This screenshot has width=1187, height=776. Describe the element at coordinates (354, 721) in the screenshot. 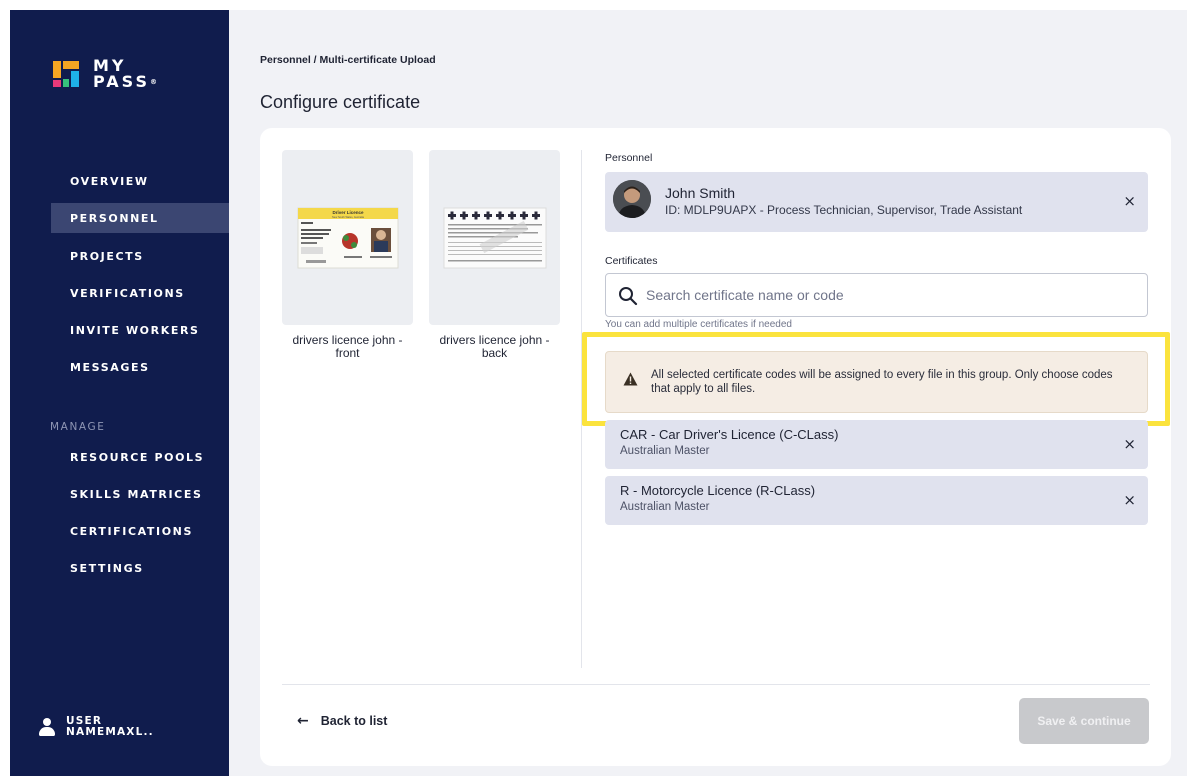

I see `back-to-list-label: Back to list` at that location.